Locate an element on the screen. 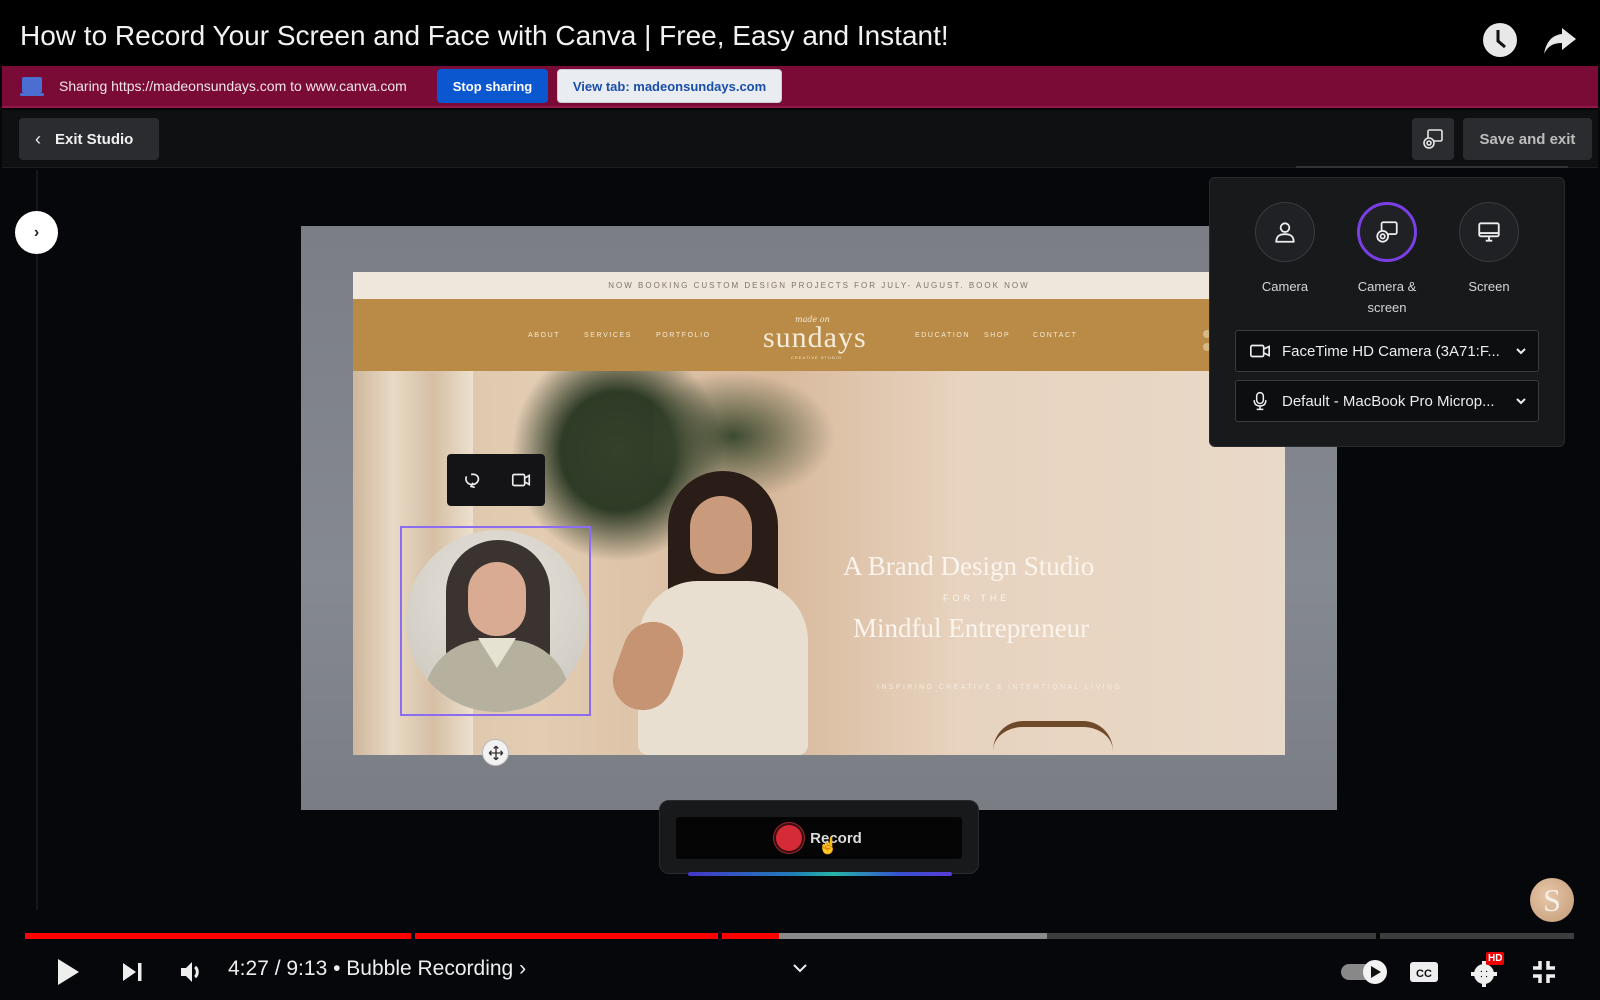  rotate-icon is located at coordinates (471, 481).